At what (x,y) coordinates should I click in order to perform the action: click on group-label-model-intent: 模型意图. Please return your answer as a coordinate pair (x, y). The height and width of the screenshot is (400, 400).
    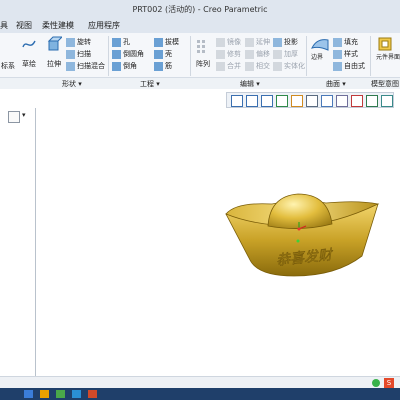
    Looking at the image, I should click on (385, 84).